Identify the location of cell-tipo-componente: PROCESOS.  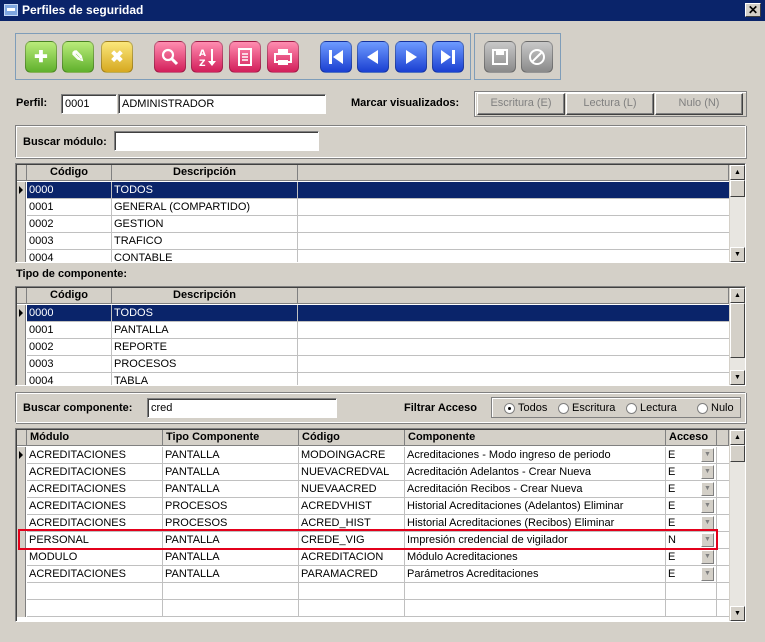
(231, 506).